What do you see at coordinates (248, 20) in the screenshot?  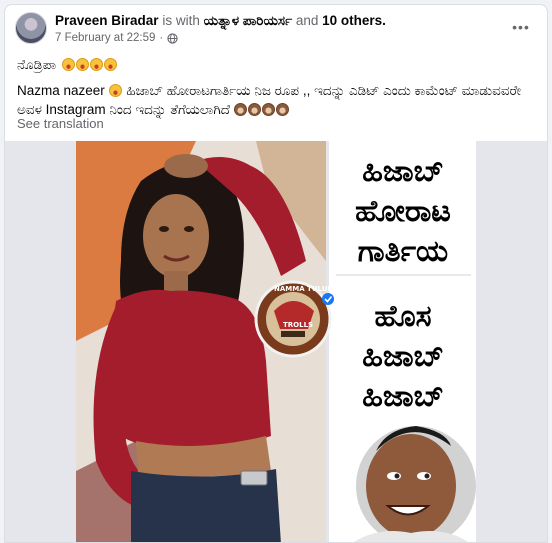 I see `tagged-user-link: ಯತ್ನಾಳ ಪಾರಿಯರ್ಸ` at bounding box center [248, 20].